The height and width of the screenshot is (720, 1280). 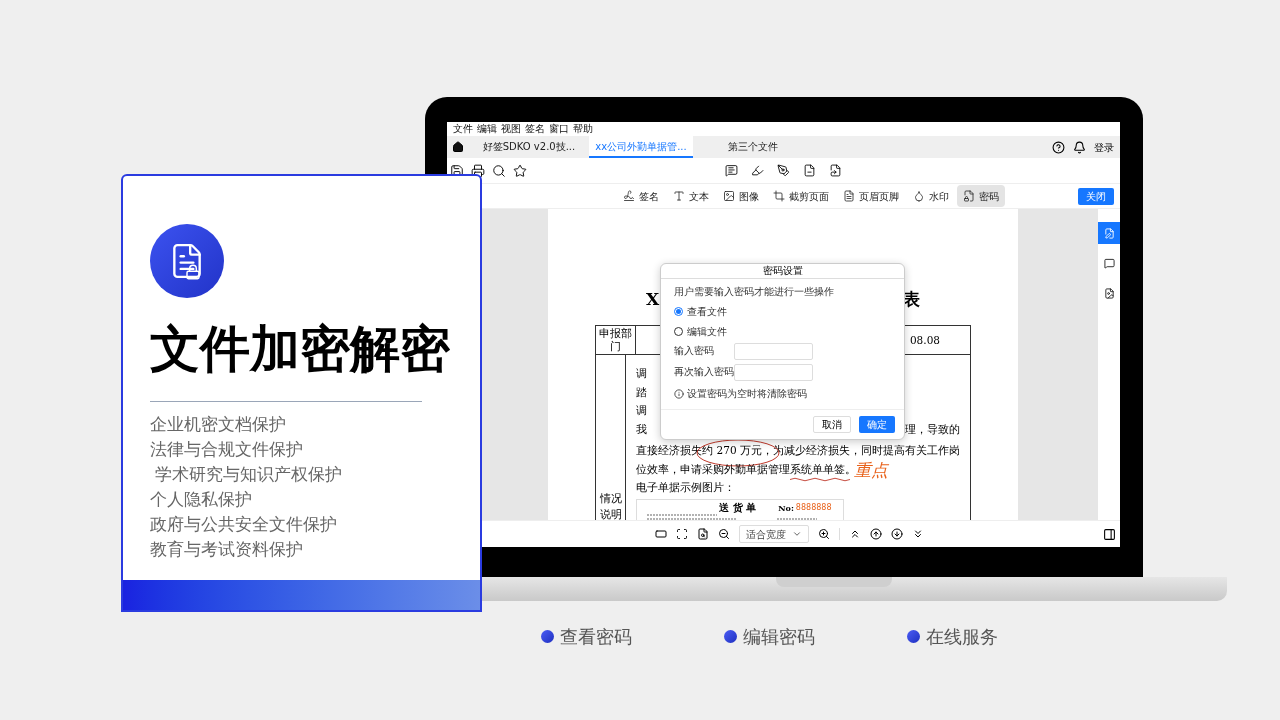 What do you see at coordinates (686, 487) in the screenshot?
I see `document-text: 电子单据示例图片：` at bounding box center [686, 487].